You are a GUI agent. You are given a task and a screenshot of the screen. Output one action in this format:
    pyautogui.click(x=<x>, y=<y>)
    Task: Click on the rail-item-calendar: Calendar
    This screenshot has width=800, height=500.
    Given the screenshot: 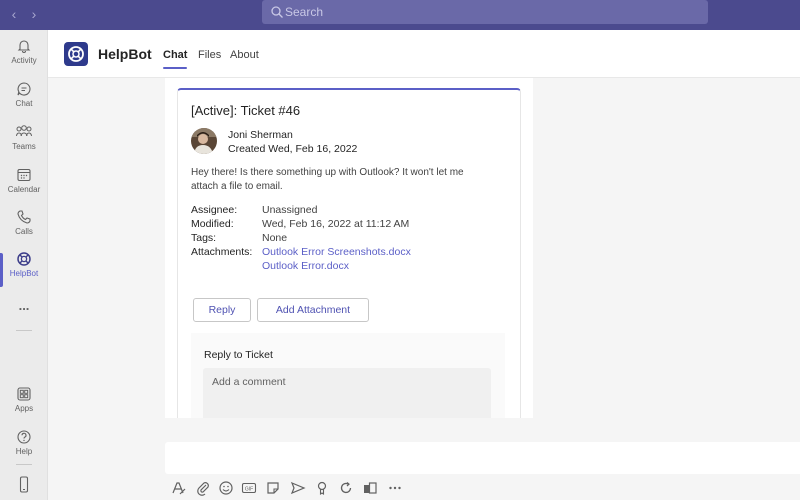 What is the action you would take?
    pyautogui.click(x=24, y=187)
    